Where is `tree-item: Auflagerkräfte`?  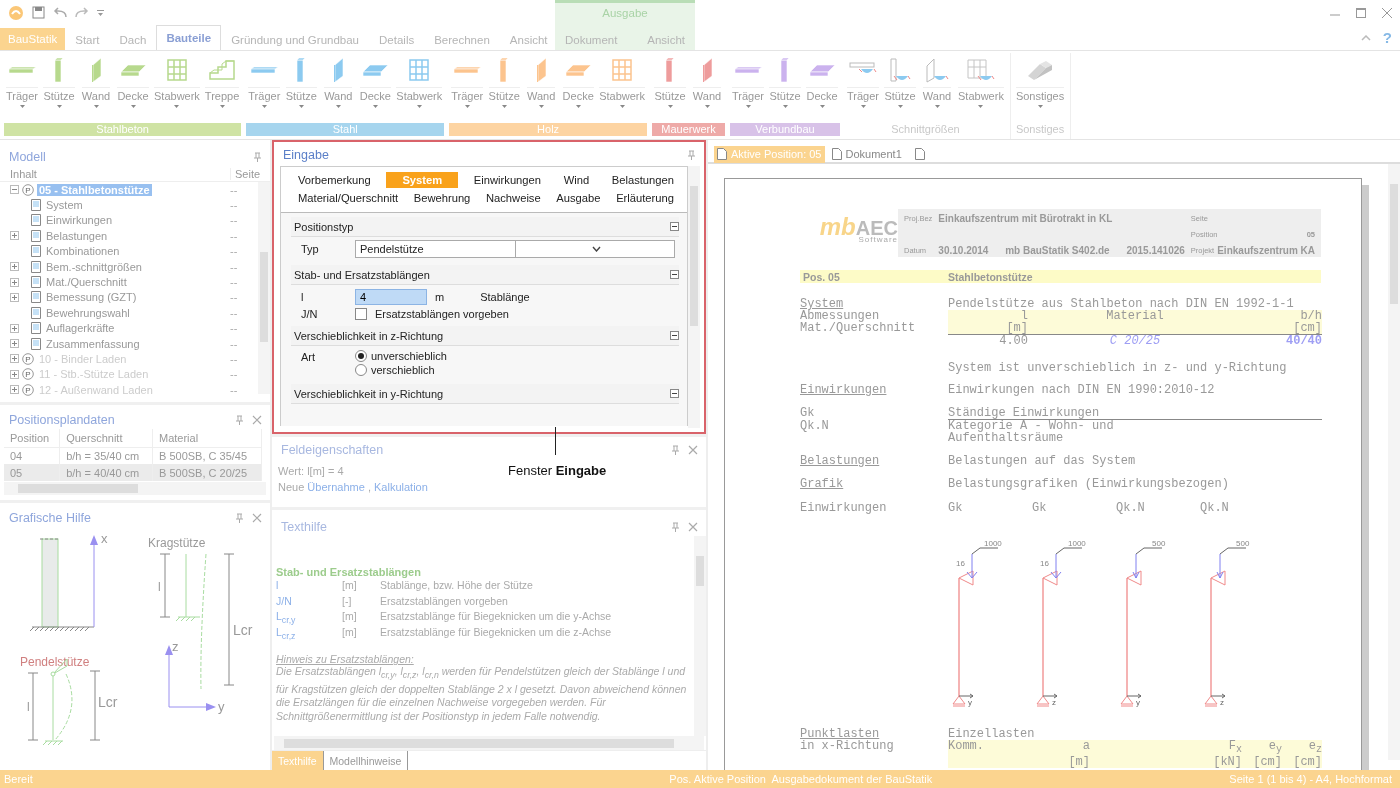
tree-item: Auflagerkräfte is located at coordinates (80, 328).